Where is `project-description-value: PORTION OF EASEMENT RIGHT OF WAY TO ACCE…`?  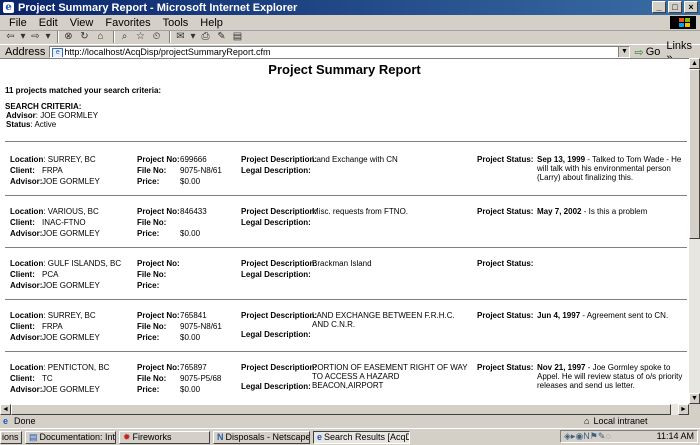
project-description-value: PORTION OF EASEMENT RIGHT OF WAY TO ACCE… is located at coordinates (390, 376).